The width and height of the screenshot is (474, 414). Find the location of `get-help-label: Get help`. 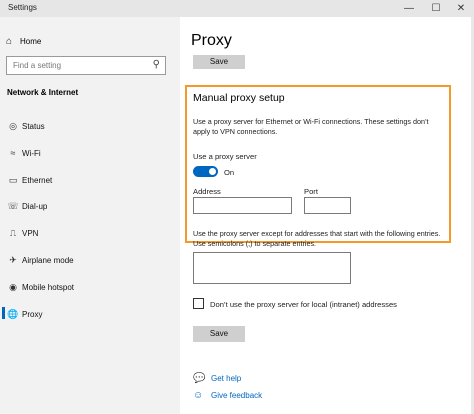

get-help-label: Get help is located at coordinates (226, 378).